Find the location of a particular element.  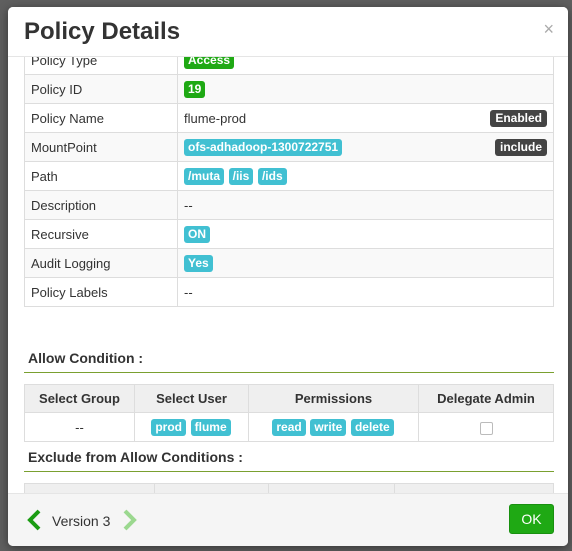

policy-name-label: Policy Name is located at coordinates (101, 118).